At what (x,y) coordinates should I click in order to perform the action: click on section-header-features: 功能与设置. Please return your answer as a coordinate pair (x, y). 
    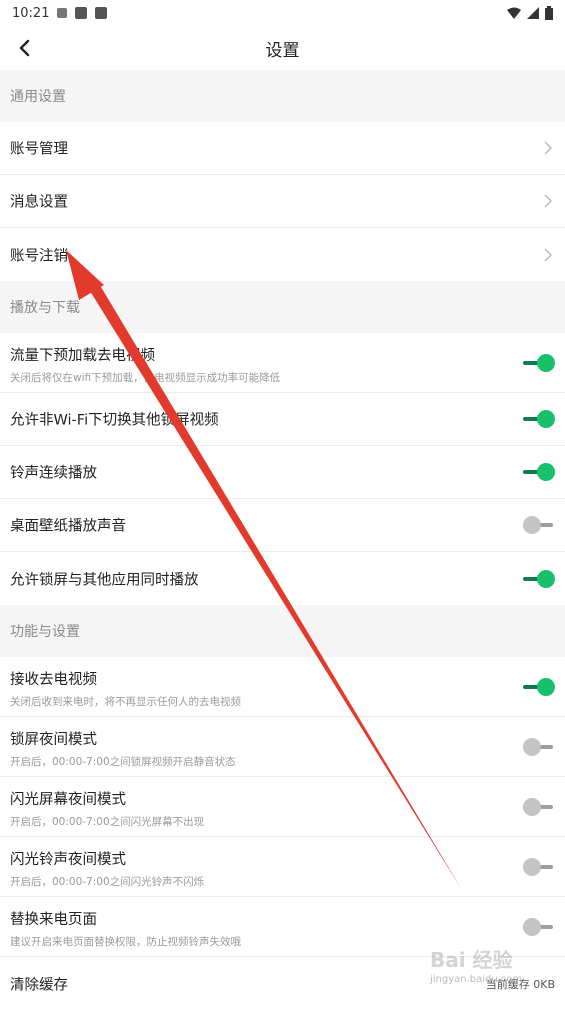
    Looking at the image, I should click on (282, 631).